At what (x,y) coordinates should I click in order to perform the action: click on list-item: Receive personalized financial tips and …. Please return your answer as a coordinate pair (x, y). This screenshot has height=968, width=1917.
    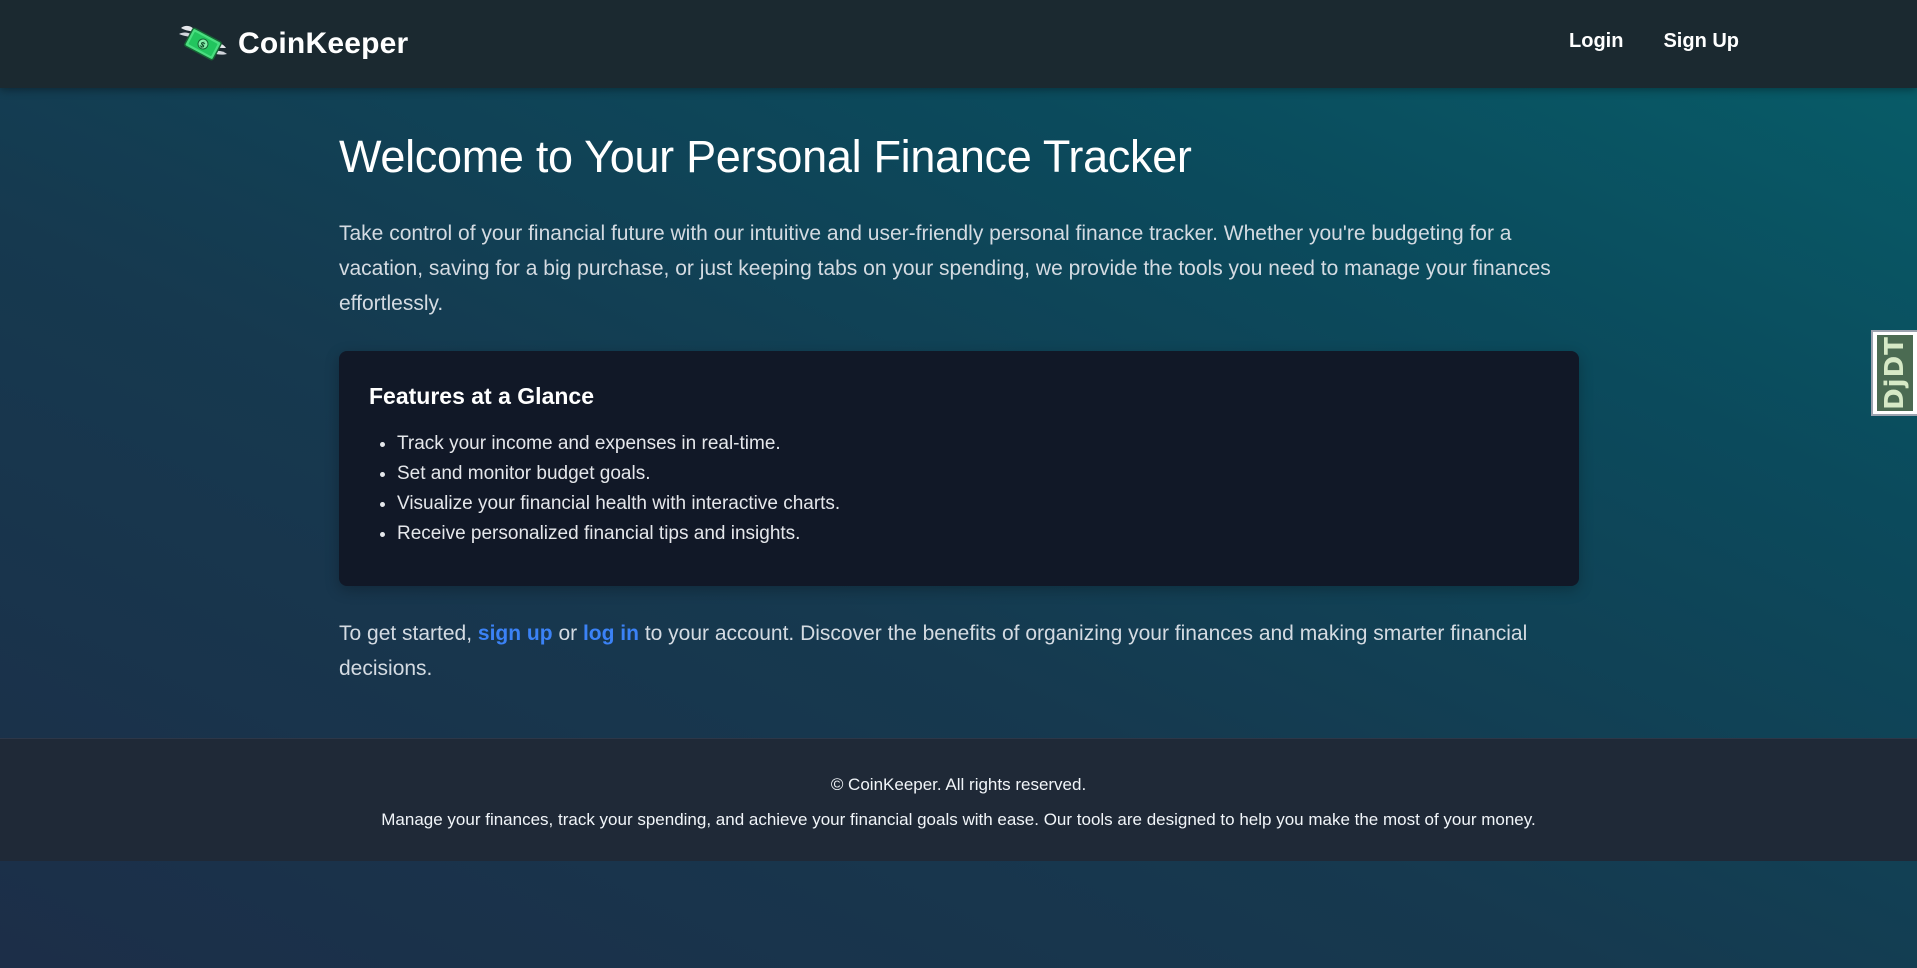
    Looking at the image, I should click on (973, 534).